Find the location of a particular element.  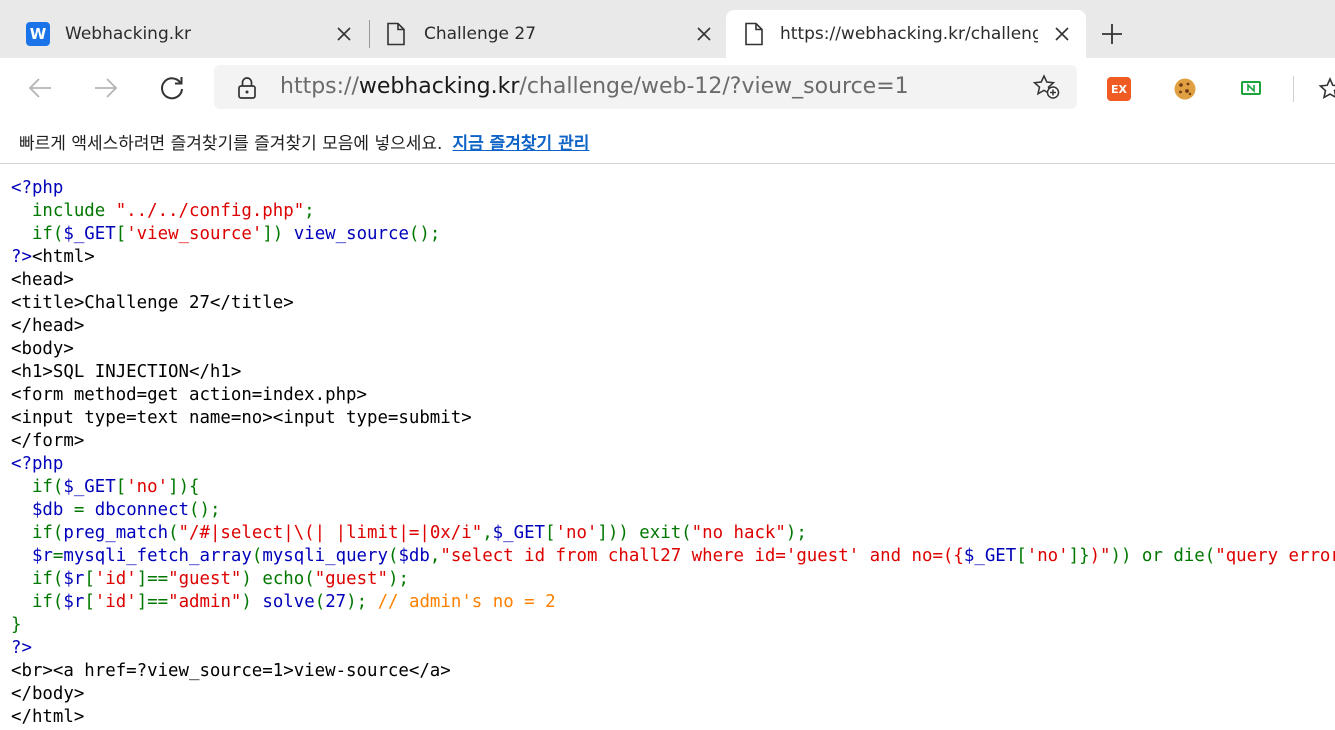

source-token: ) echo( is located at coordinates (278, 579).